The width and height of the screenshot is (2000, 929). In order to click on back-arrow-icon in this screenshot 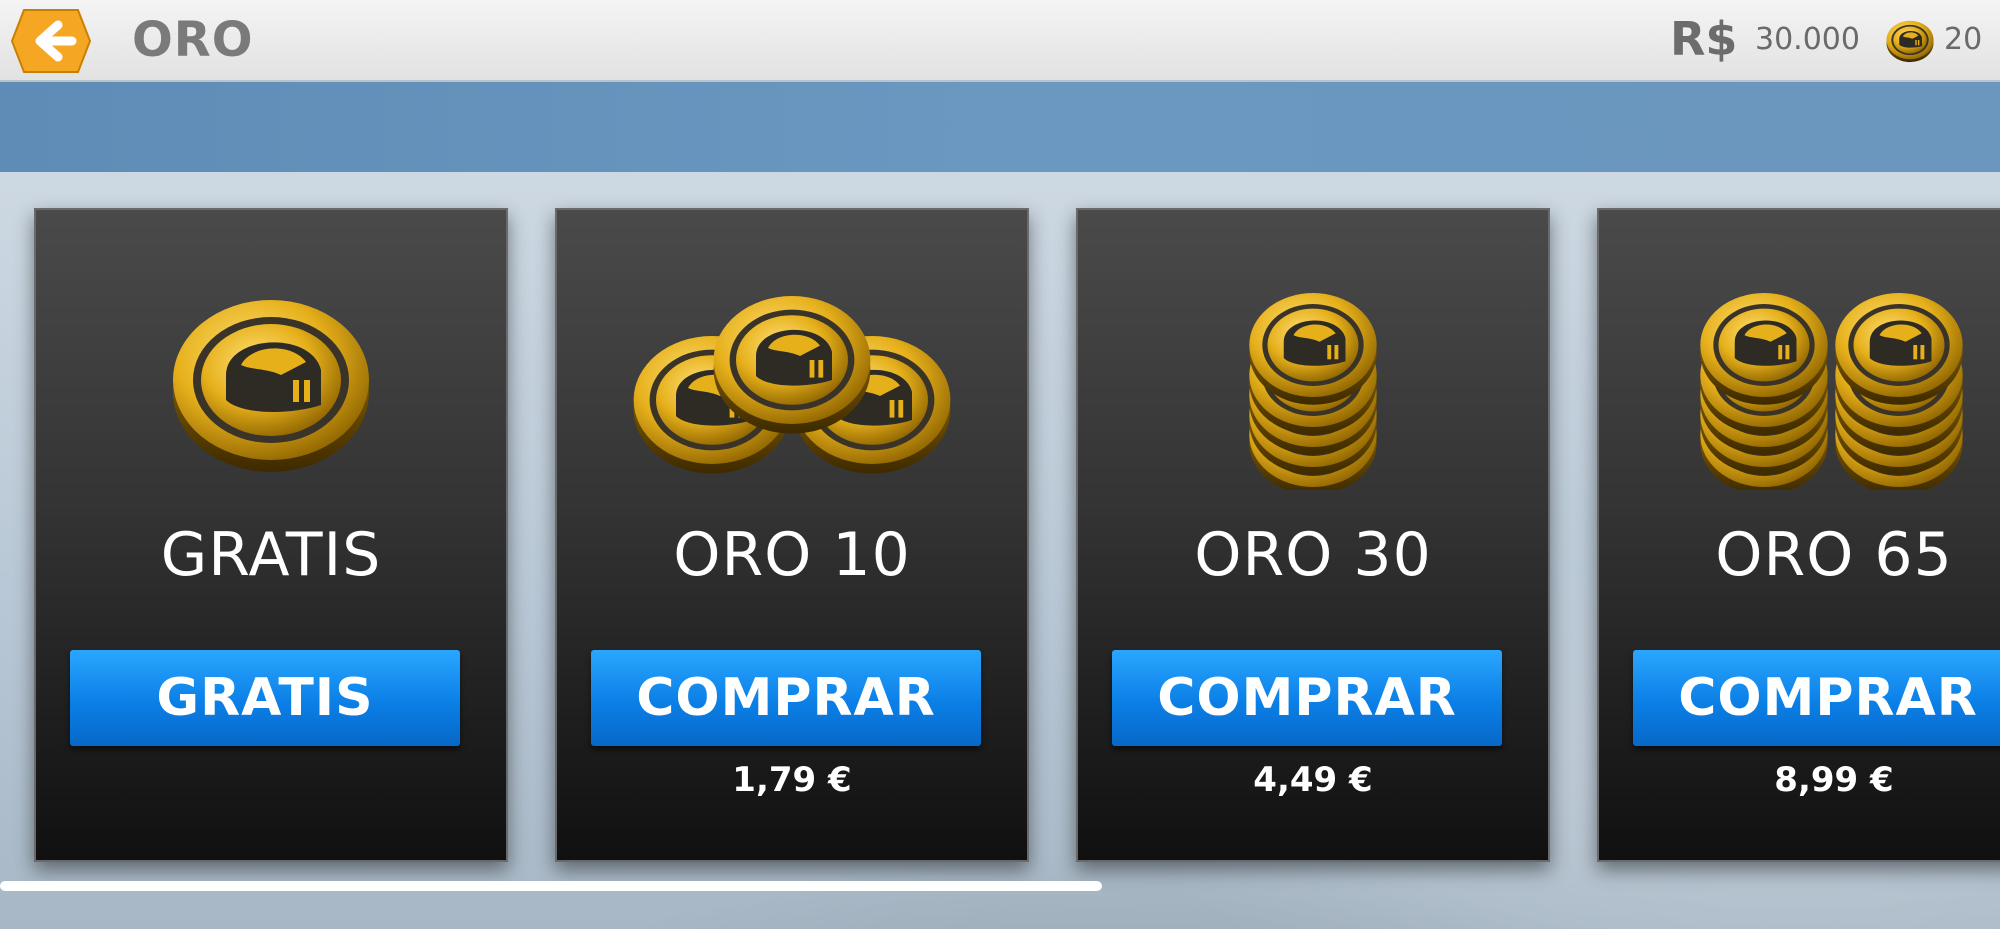, I will do `click(51, 41)`.